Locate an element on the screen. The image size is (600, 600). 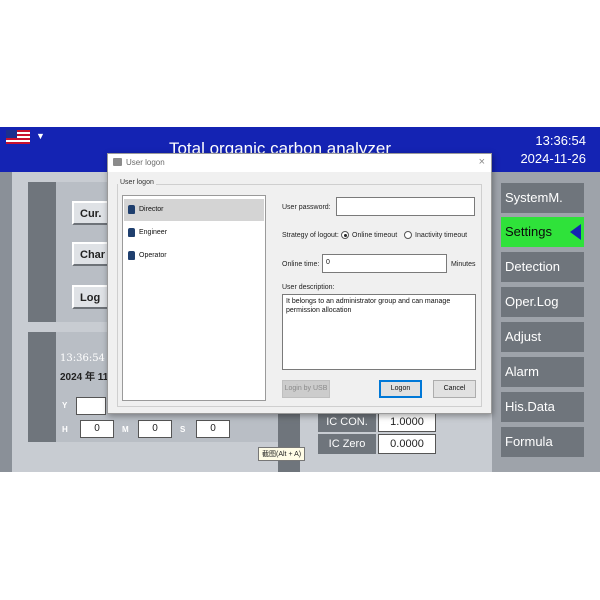
online-timeout-label: Online timeout is located at coordinates (374, 235).